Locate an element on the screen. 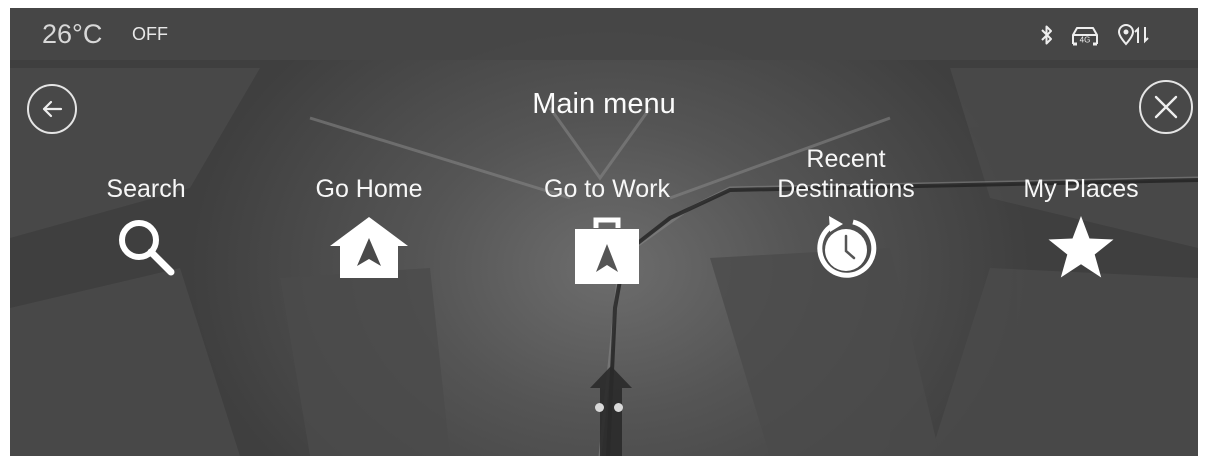  menu-item-label: Recent Destinations is located at coordinates (846, 174).